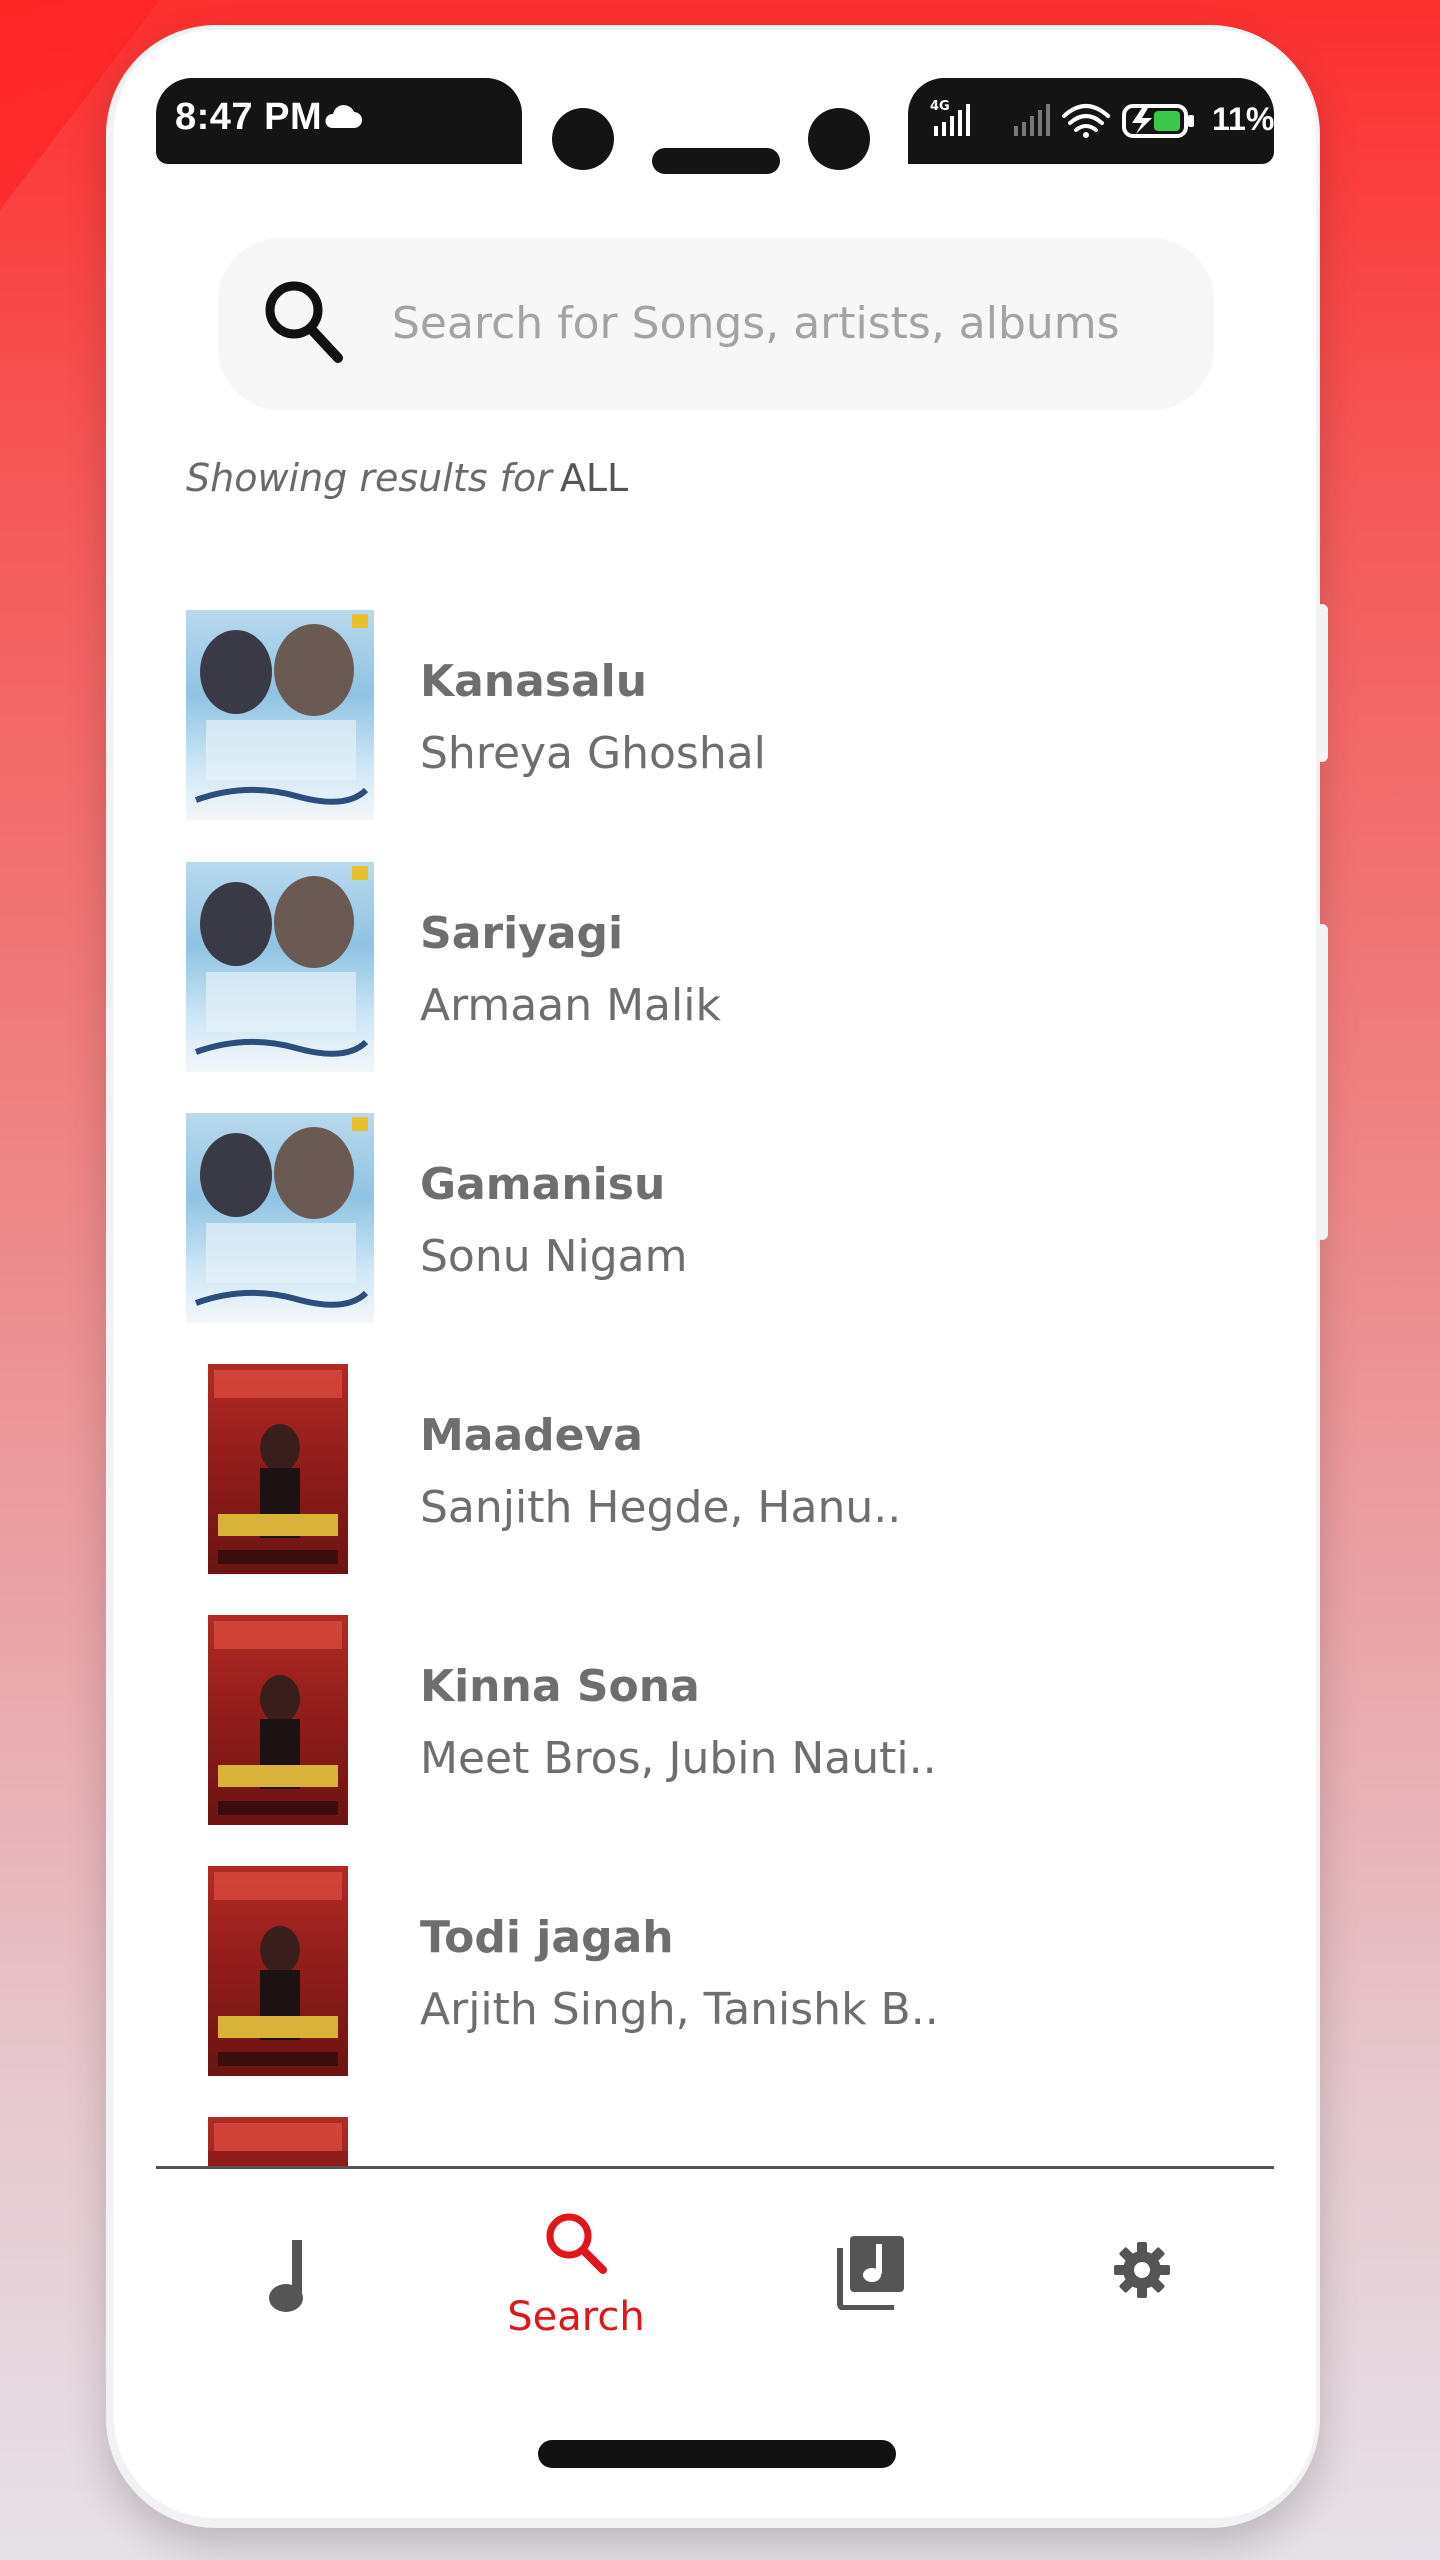 The image size is (1440, 2560). I want to click on music-note-icon, so click(286, 2276).